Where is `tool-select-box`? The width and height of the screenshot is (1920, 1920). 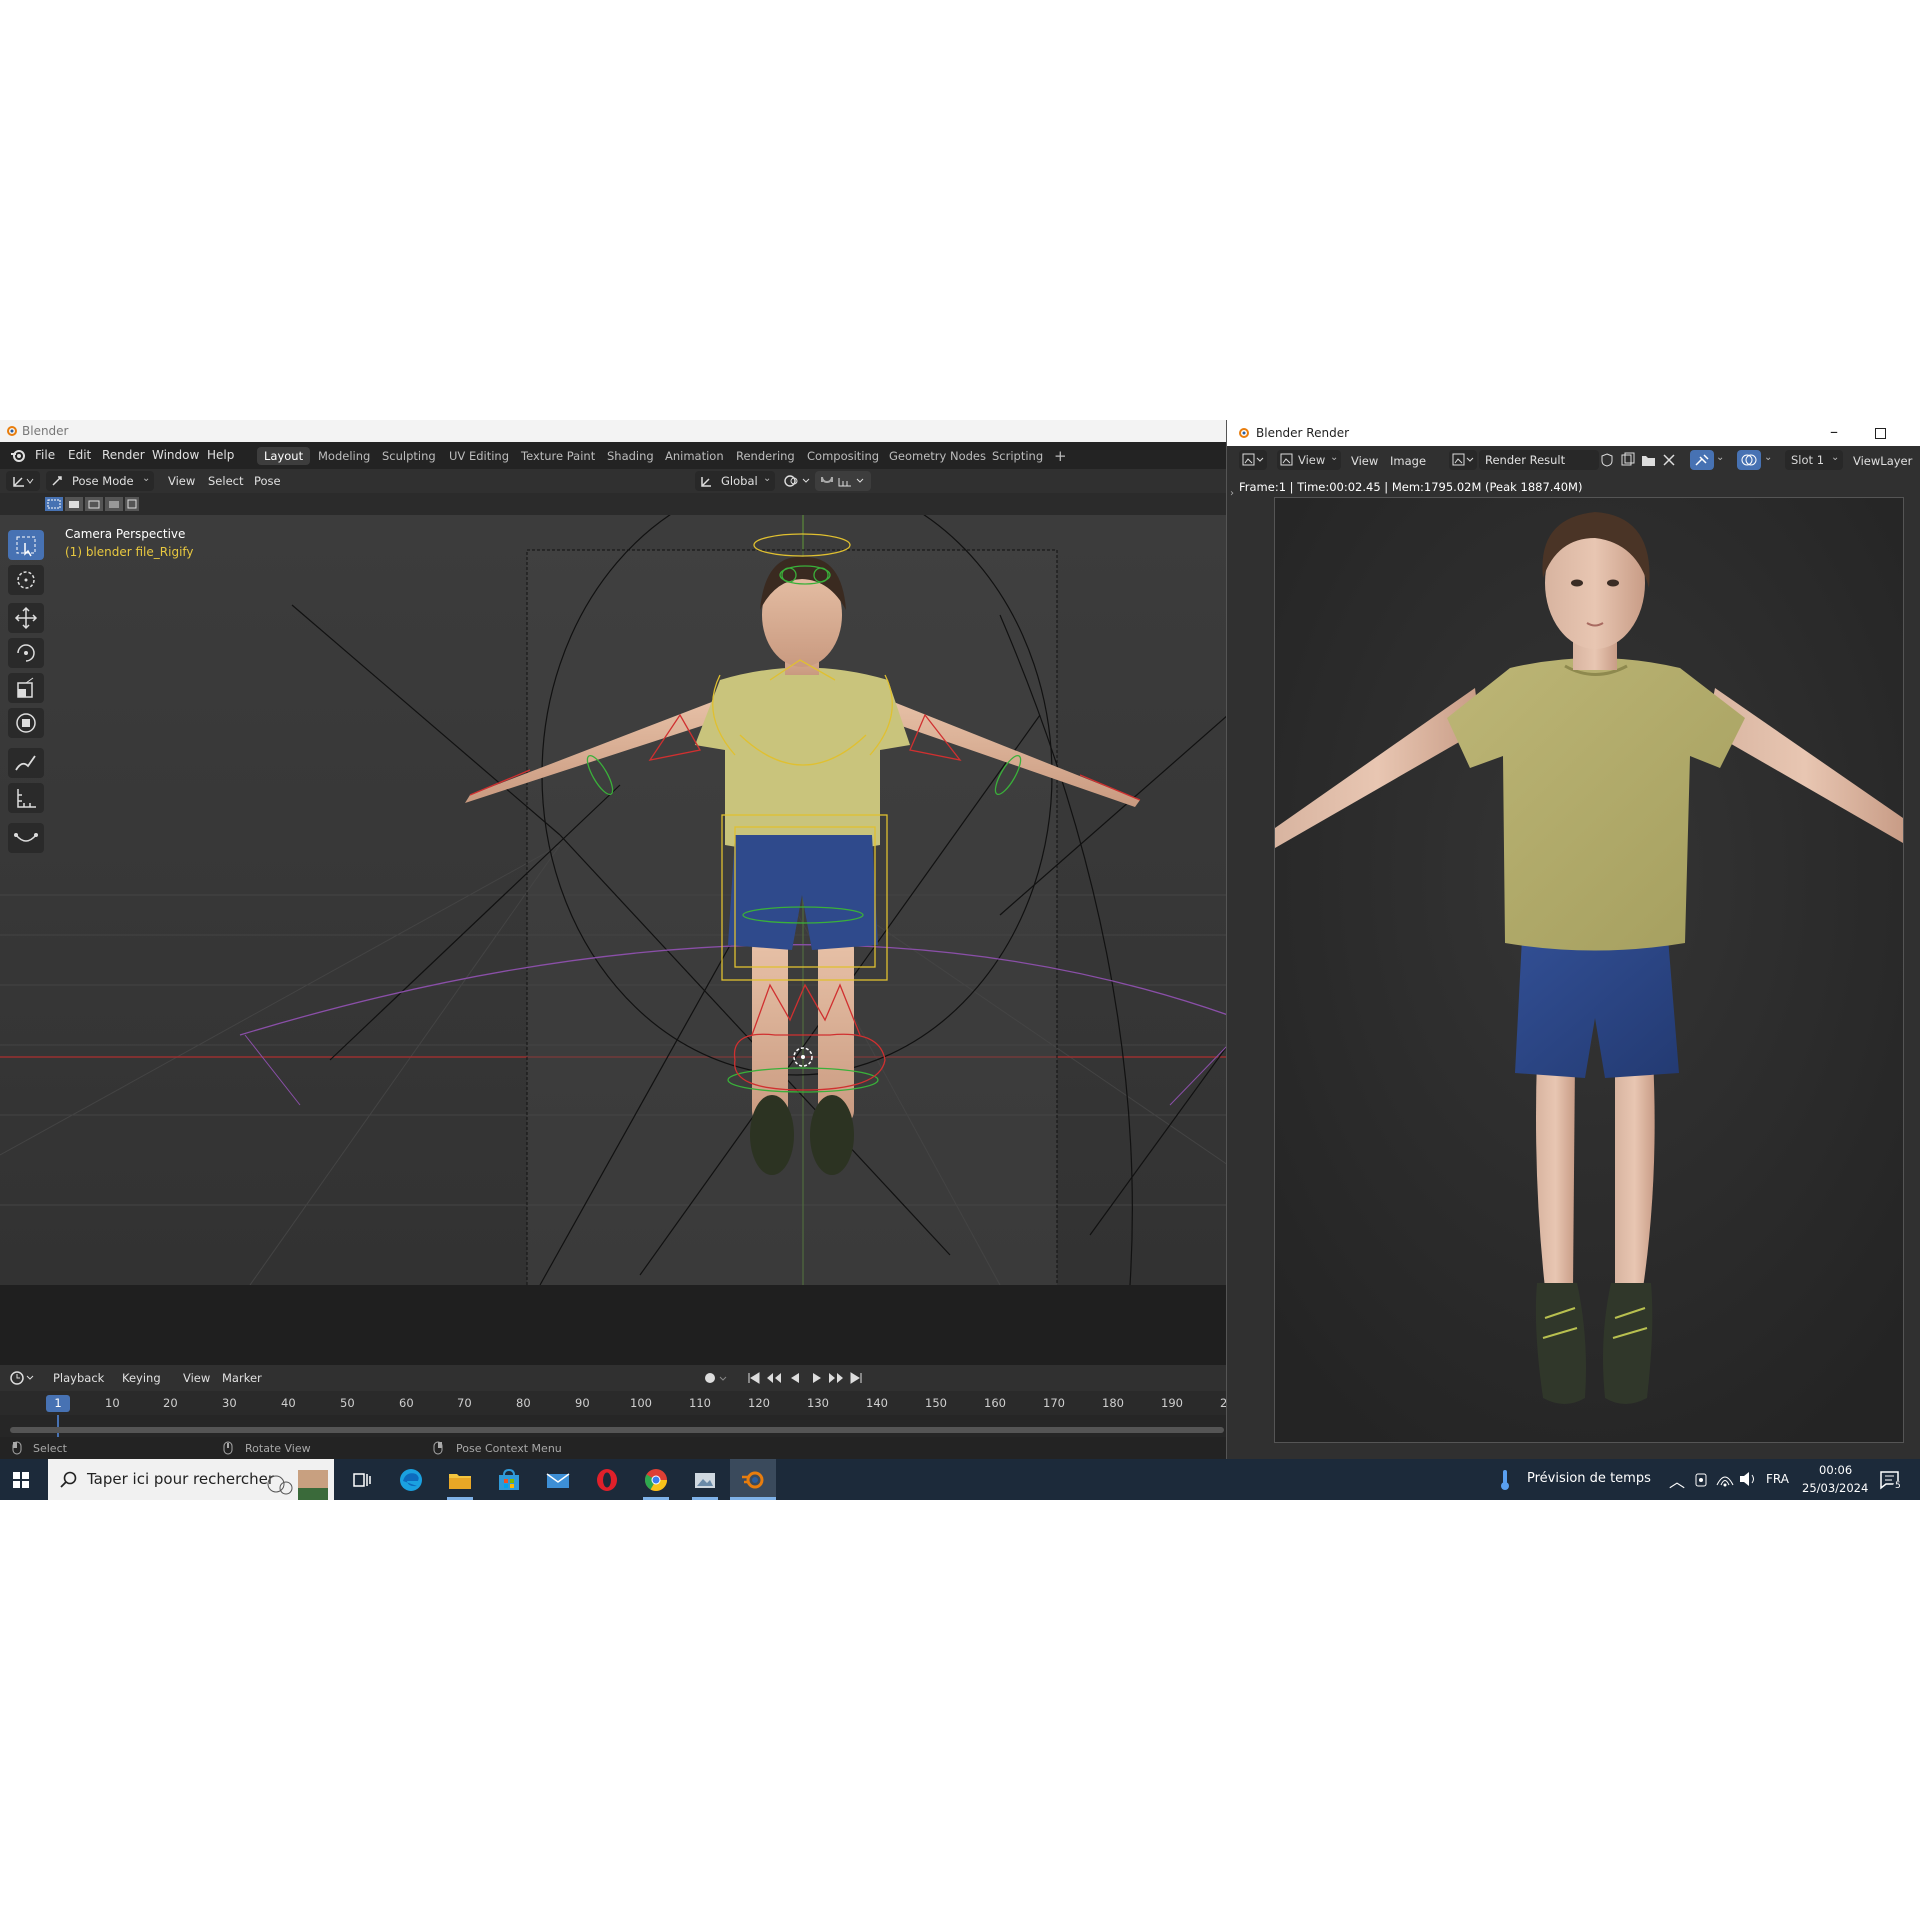
tool-select-box is located at coordinates (26, 545).